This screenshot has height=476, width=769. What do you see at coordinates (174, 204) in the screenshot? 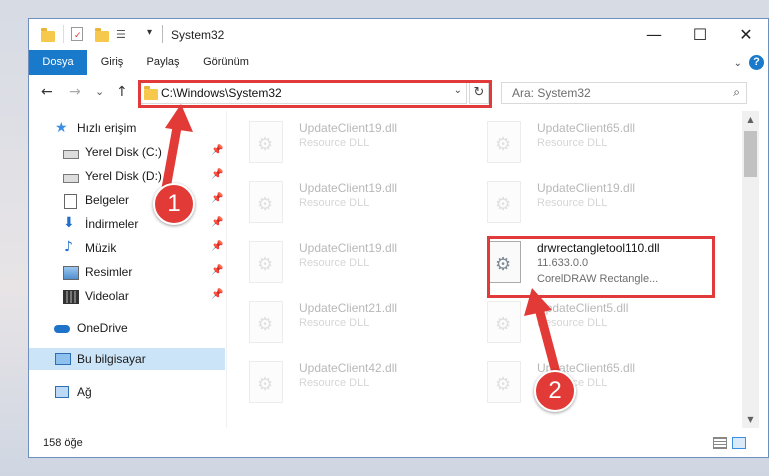
I see `step-badge-1: 1` at bounding box center [174, 204].